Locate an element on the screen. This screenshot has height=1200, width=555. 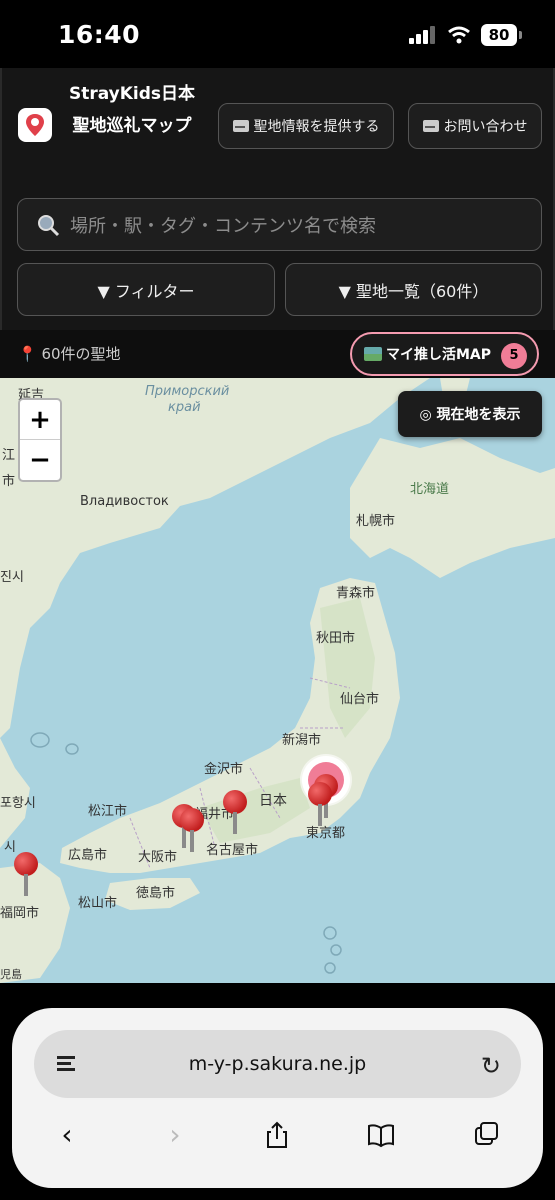
contact-button: お問い合わせ is located at coordinates (475, 126).